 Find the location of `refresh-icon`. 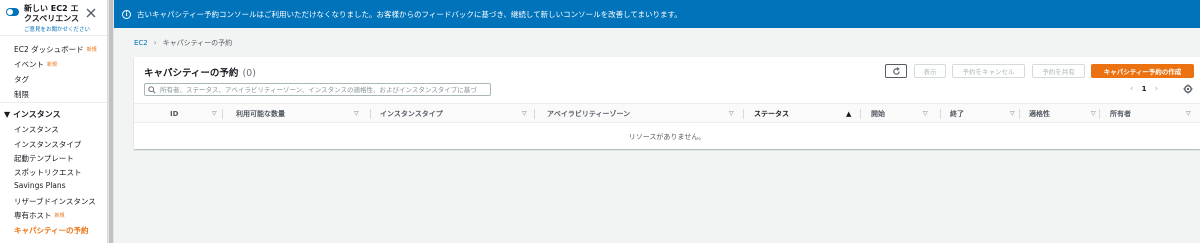

refresh-icon is located at coordinates (896, 70).